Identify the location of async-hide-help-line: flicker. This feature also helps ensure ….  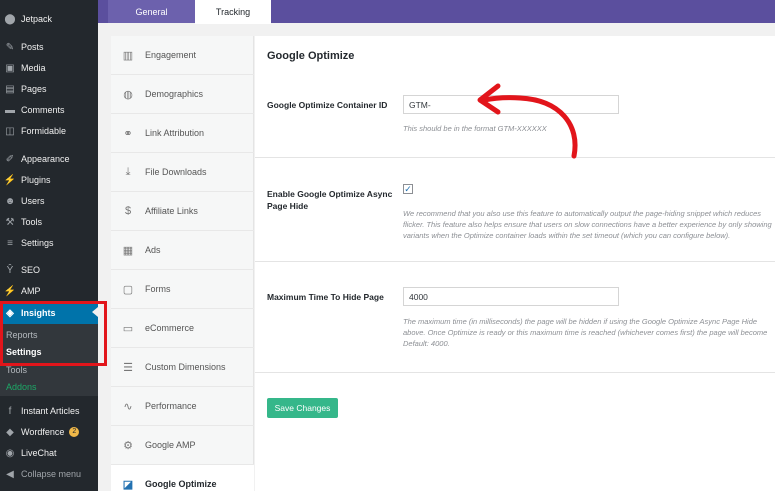
(587, 224).